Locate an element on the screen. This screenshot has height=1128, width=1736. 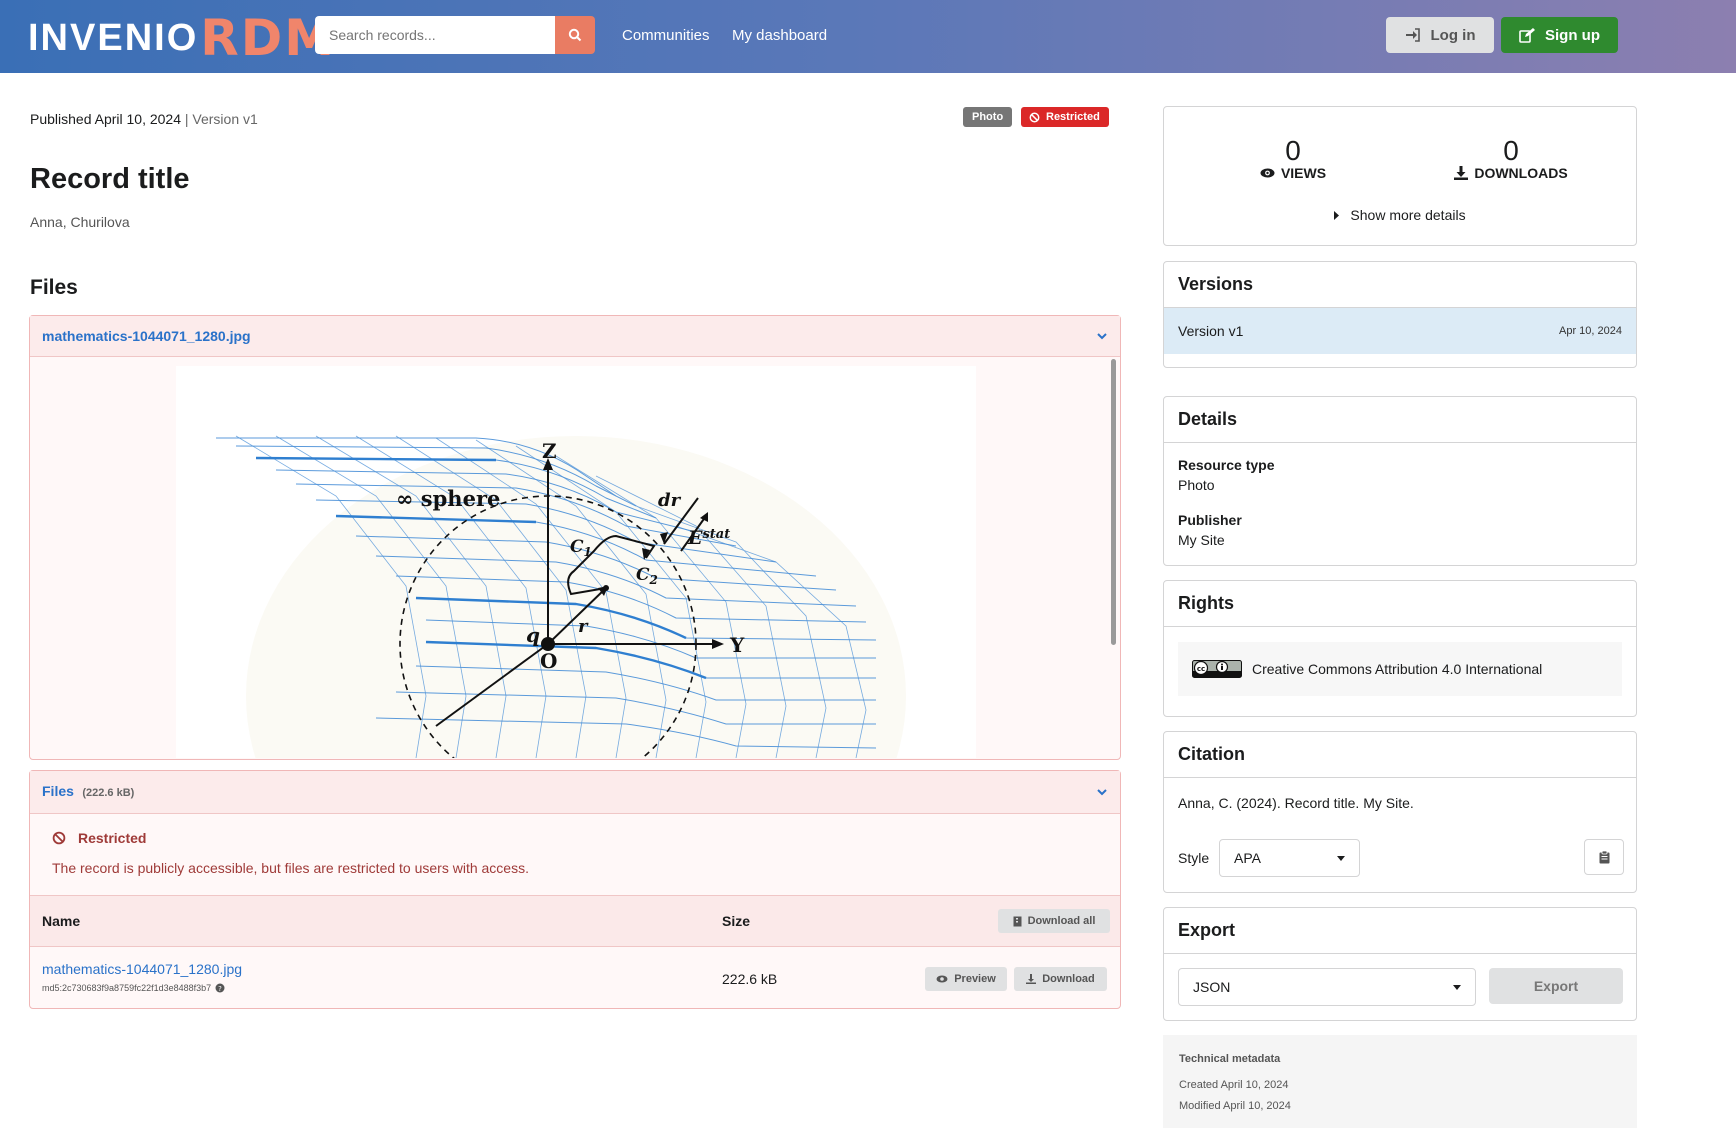
export-card: Export JSON Export is located at coordinates (1400, 964).